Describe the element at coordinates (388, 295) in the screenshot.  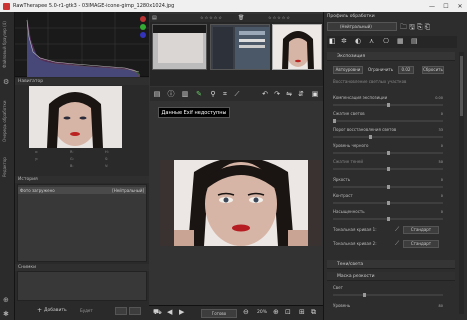
I see `light-slider` at that location.